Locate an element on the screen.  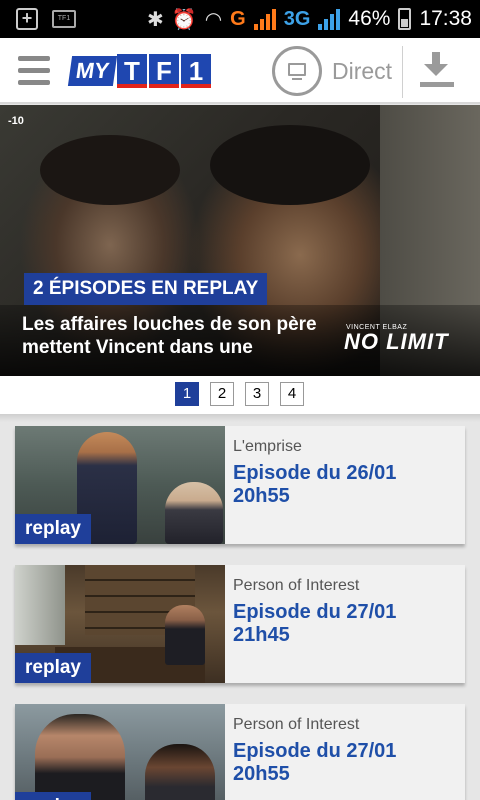
logo-tf1: T F 1 is located at coordinates (164, 71).